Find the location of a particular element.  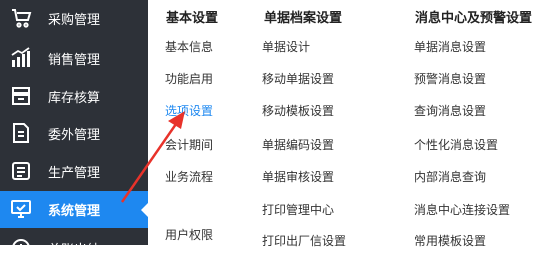

menu-item-query-message: 查询消息设置 is located at coordinates (450, 110).